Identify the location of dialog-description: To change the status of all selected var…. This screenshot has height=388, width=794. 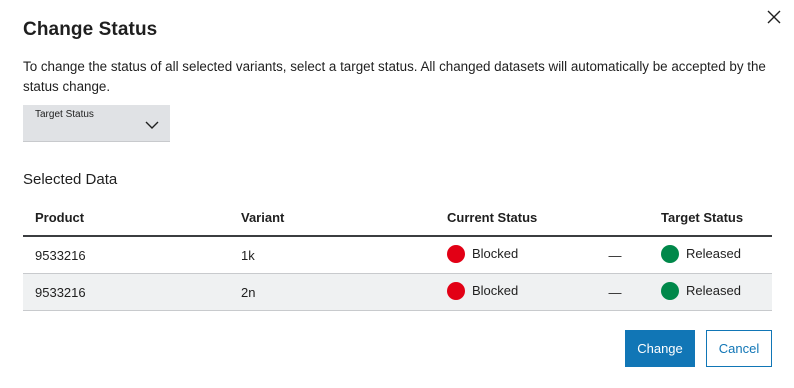
(394, 76).